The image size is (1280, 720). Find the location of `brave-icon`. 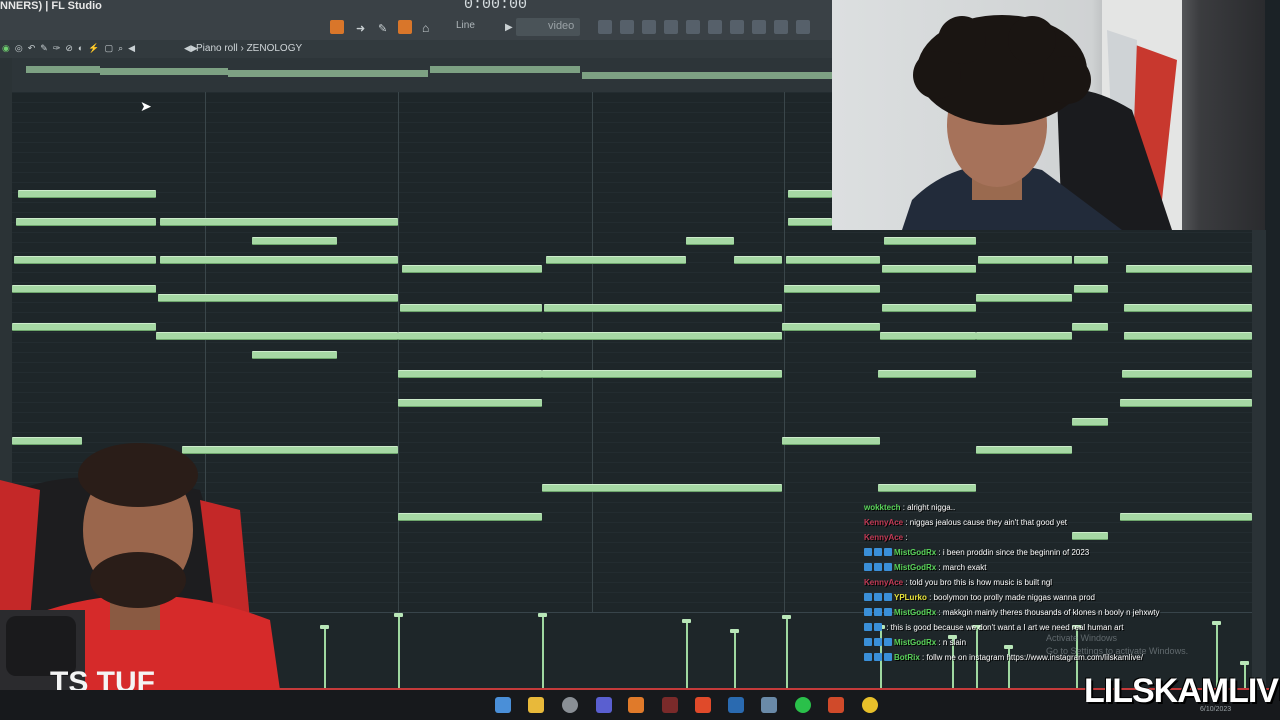

brave-icon is located at coordinates (703, 705).